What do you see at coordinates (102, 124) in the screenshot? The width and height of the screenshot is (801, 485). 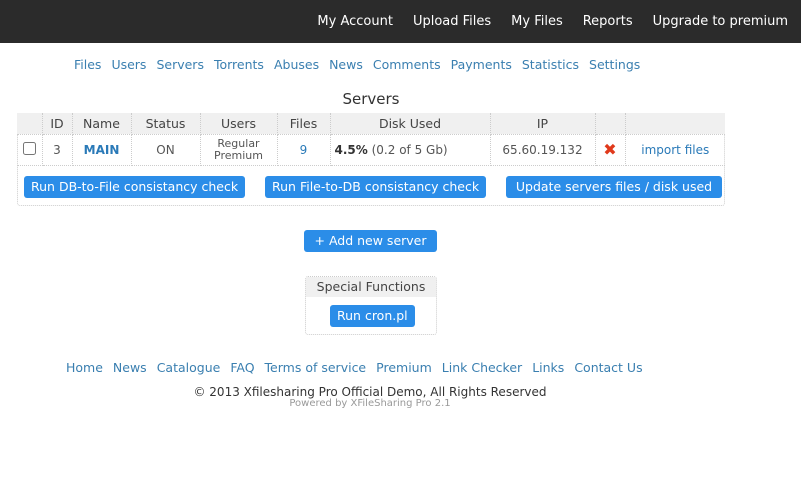 I see `col-name: Name` at bounding box center [102, 124].